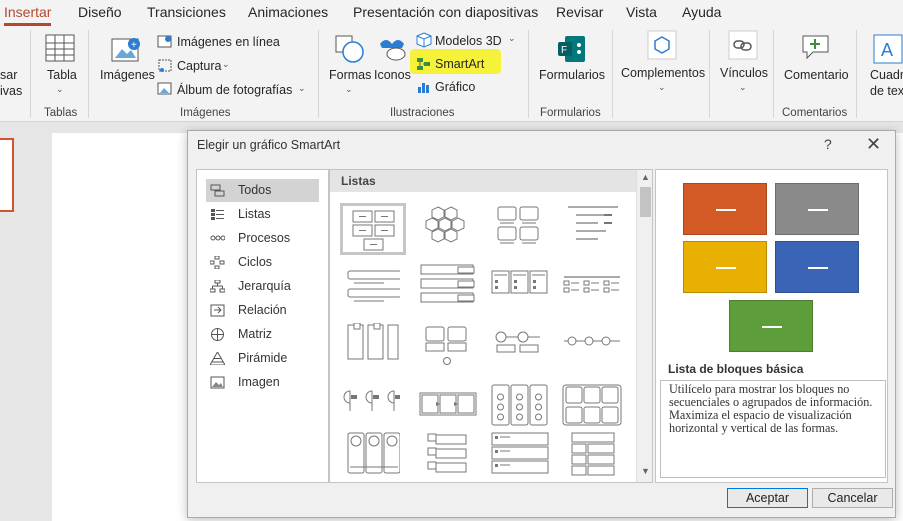 The height and width of the screenshot is (521, 903). Describe the element at coordinates (886, 75) in the screenshot. I see `cuadro-label-1: Cuadr` at that location.